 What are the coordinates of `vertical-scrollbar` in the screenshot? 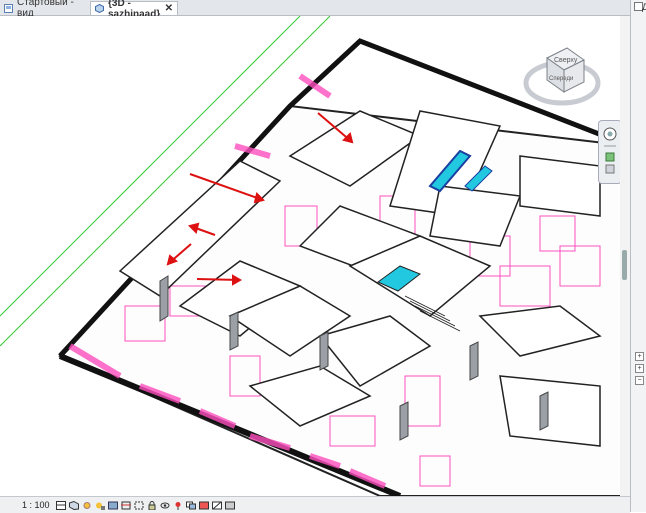 It's located at (625, 256).